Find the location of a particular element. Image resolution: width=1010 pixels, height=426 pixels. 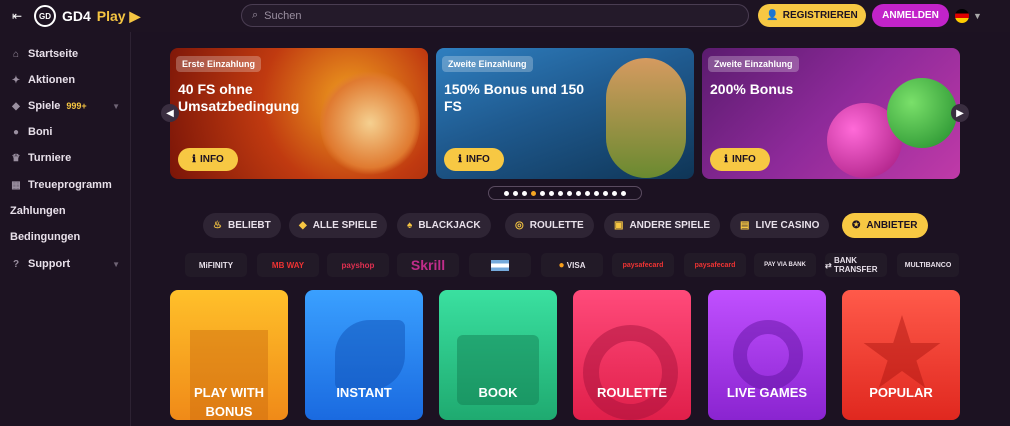

payment-label: payshop is located at coordinates (358, 265).